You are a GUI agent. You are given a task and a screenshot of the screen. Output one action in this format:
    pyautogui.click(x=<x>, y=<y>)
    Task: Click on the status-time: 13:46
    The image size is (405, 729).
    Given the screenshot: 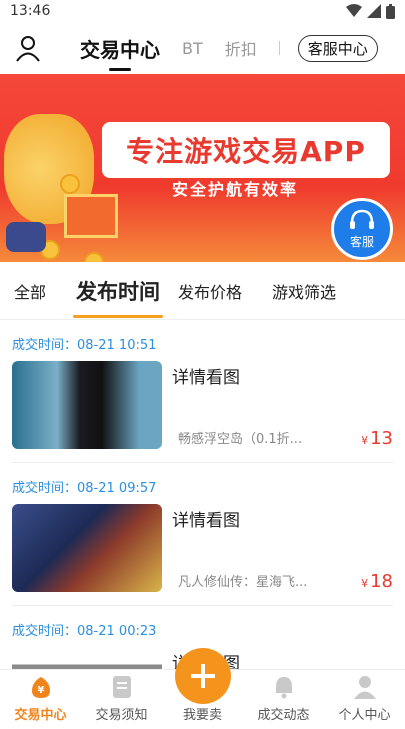 What is the action you would take?
    pyautogui.click(x=30, y=11)
    